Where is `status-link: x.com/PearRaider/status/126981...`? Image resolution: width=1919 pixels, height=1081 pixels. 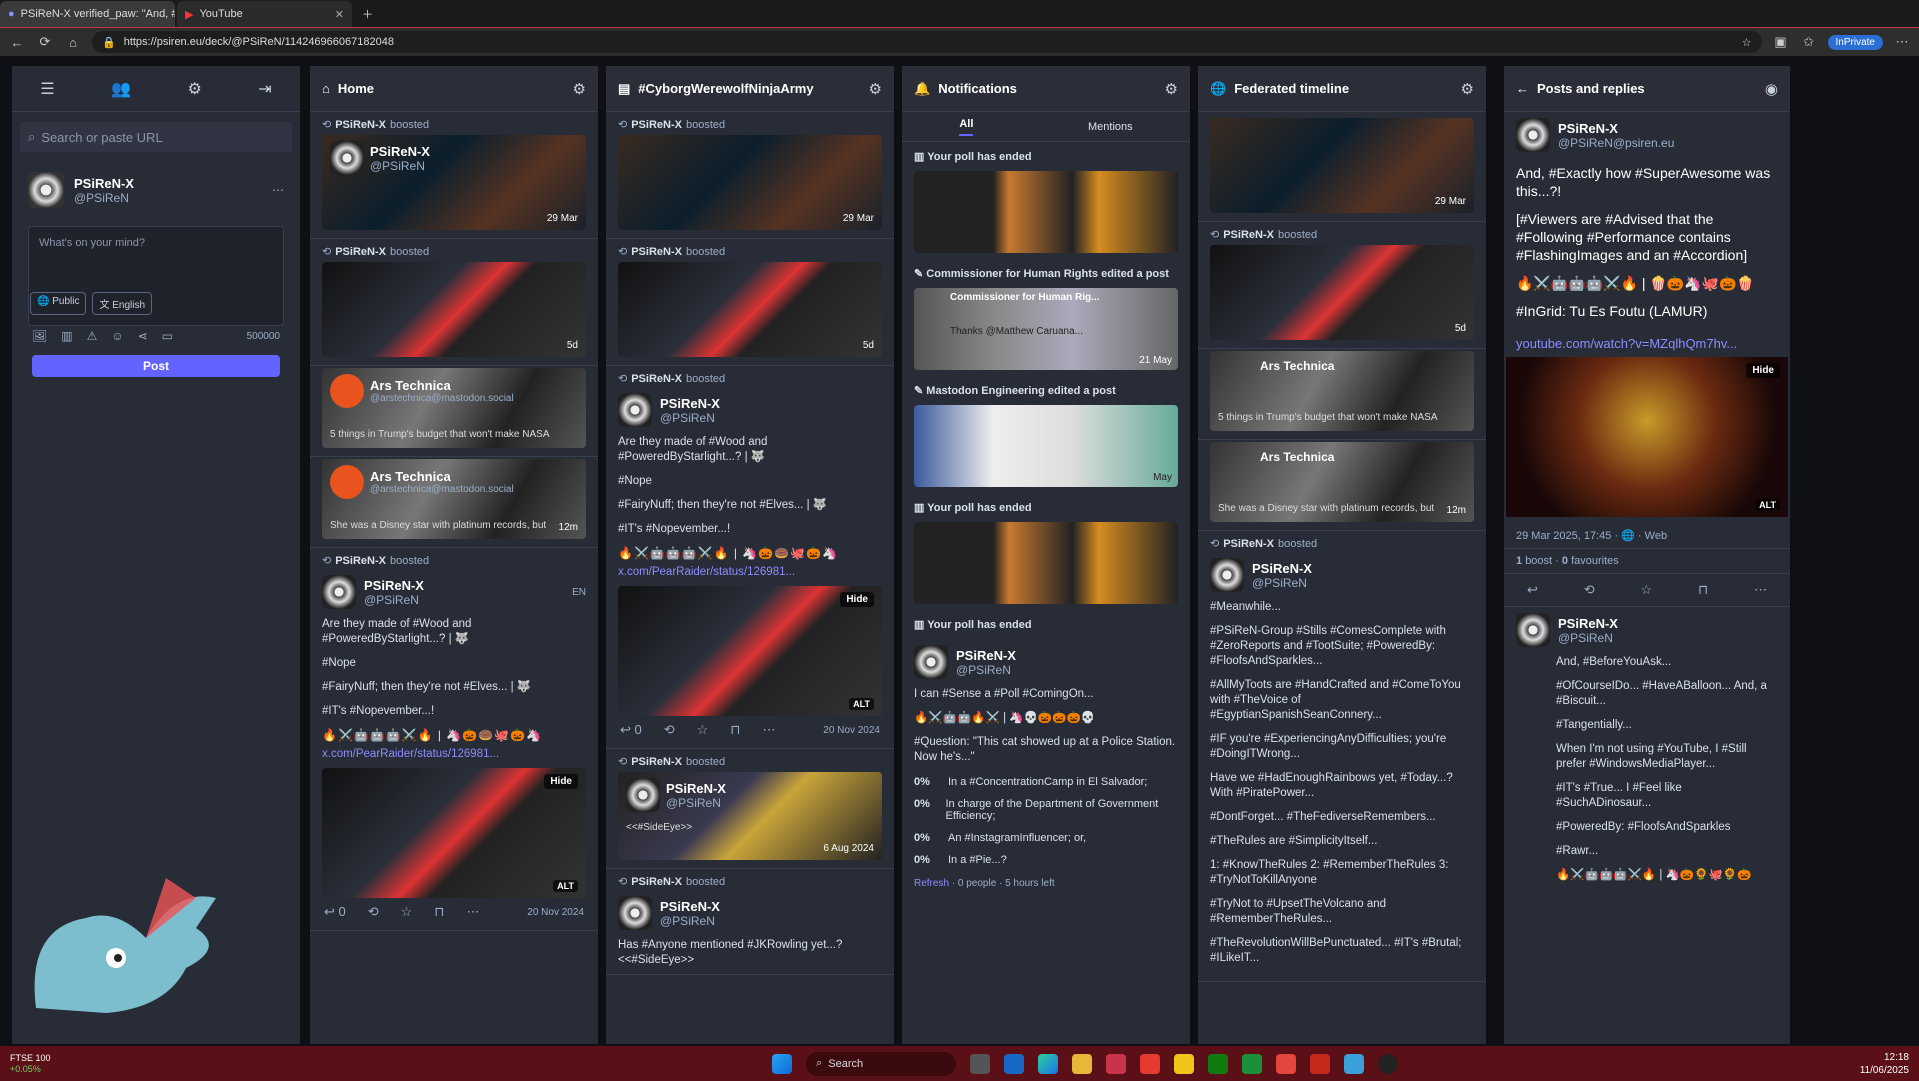
status-link: x.com/PearRaider/status/126981... is located at coordinates (750, 572).